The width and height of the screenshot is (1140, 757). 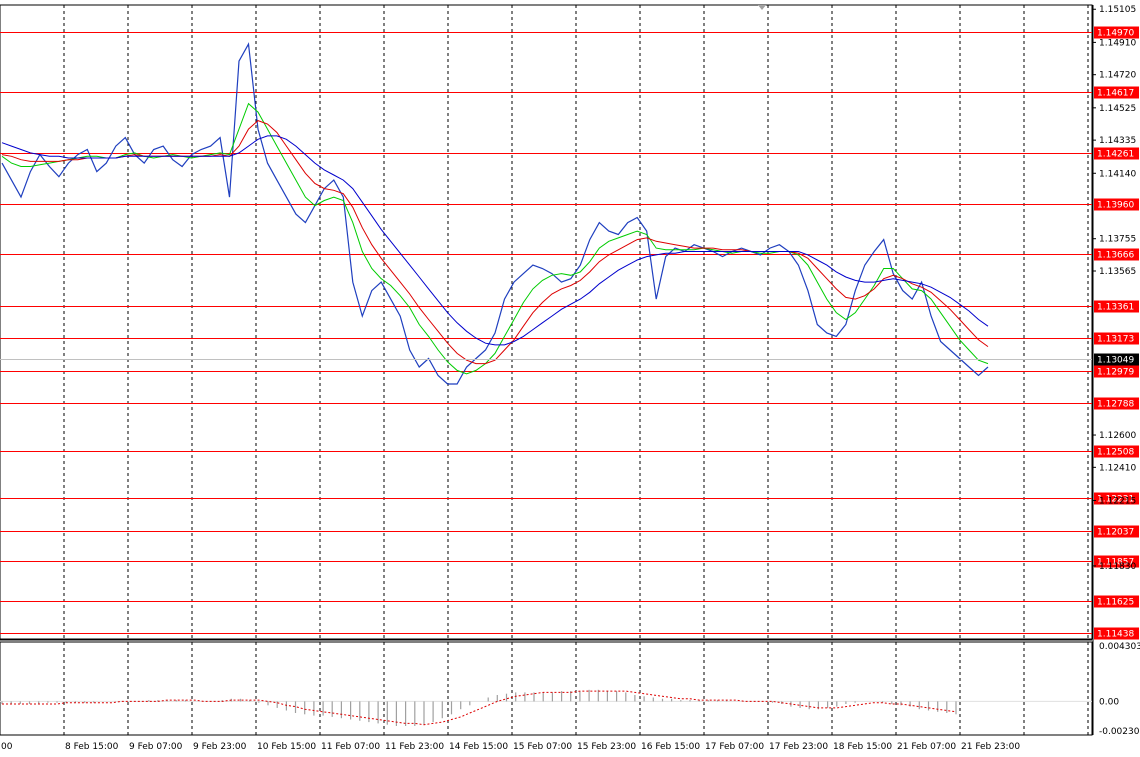 I want to click on oscillator-tick-label: -0.002309, so click(x=1119, y=732).